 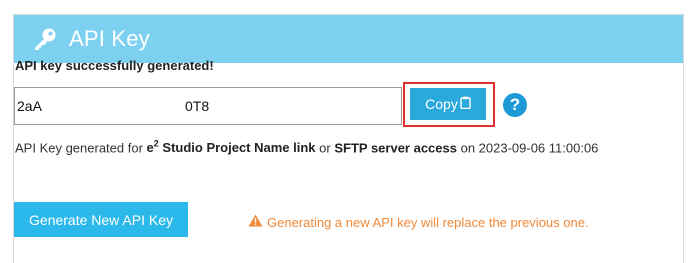 What do you see at coordinates (109, 38) in the screenshot?
I see `panel-title: API Key` at bounding box center [109, 38].